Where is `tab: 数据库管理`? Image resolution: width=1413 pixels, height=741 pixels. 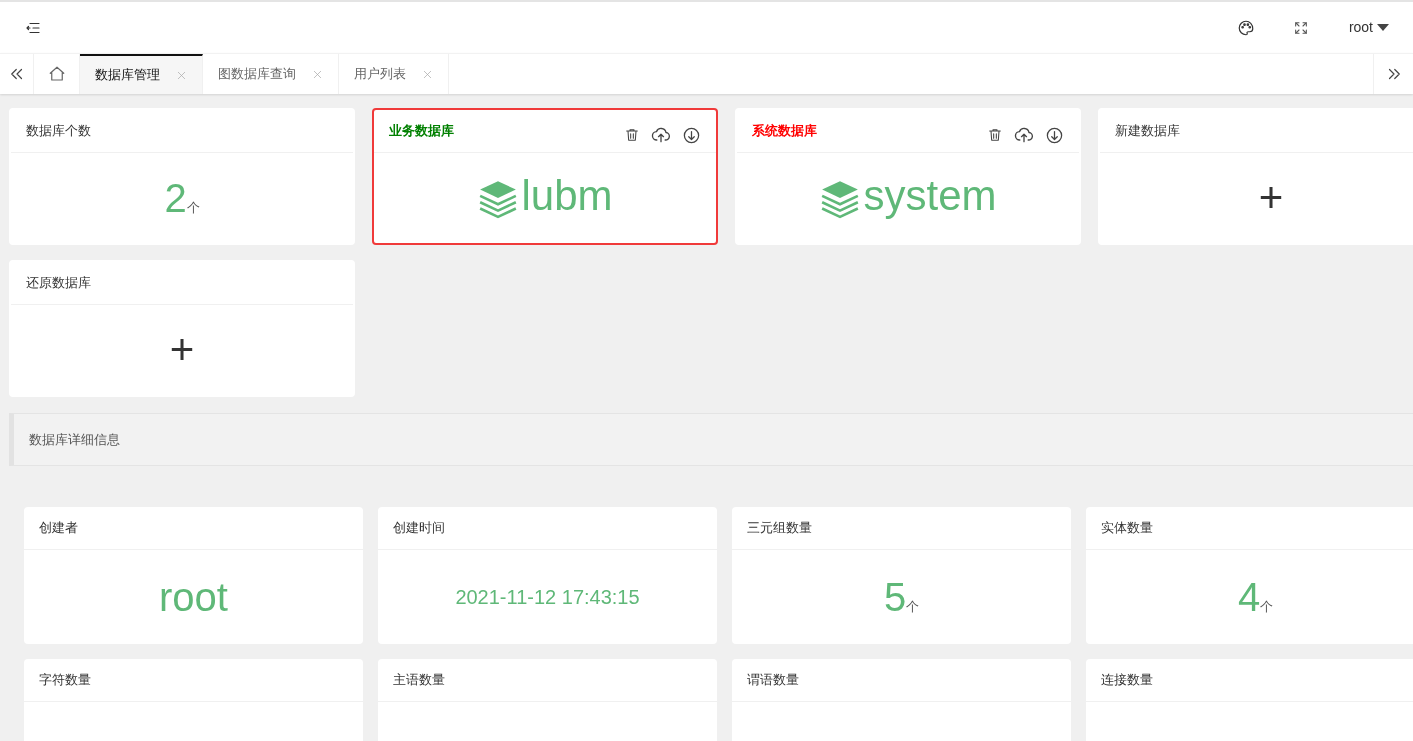 tab: 数据库管理 is located at coordinates (141, 74).